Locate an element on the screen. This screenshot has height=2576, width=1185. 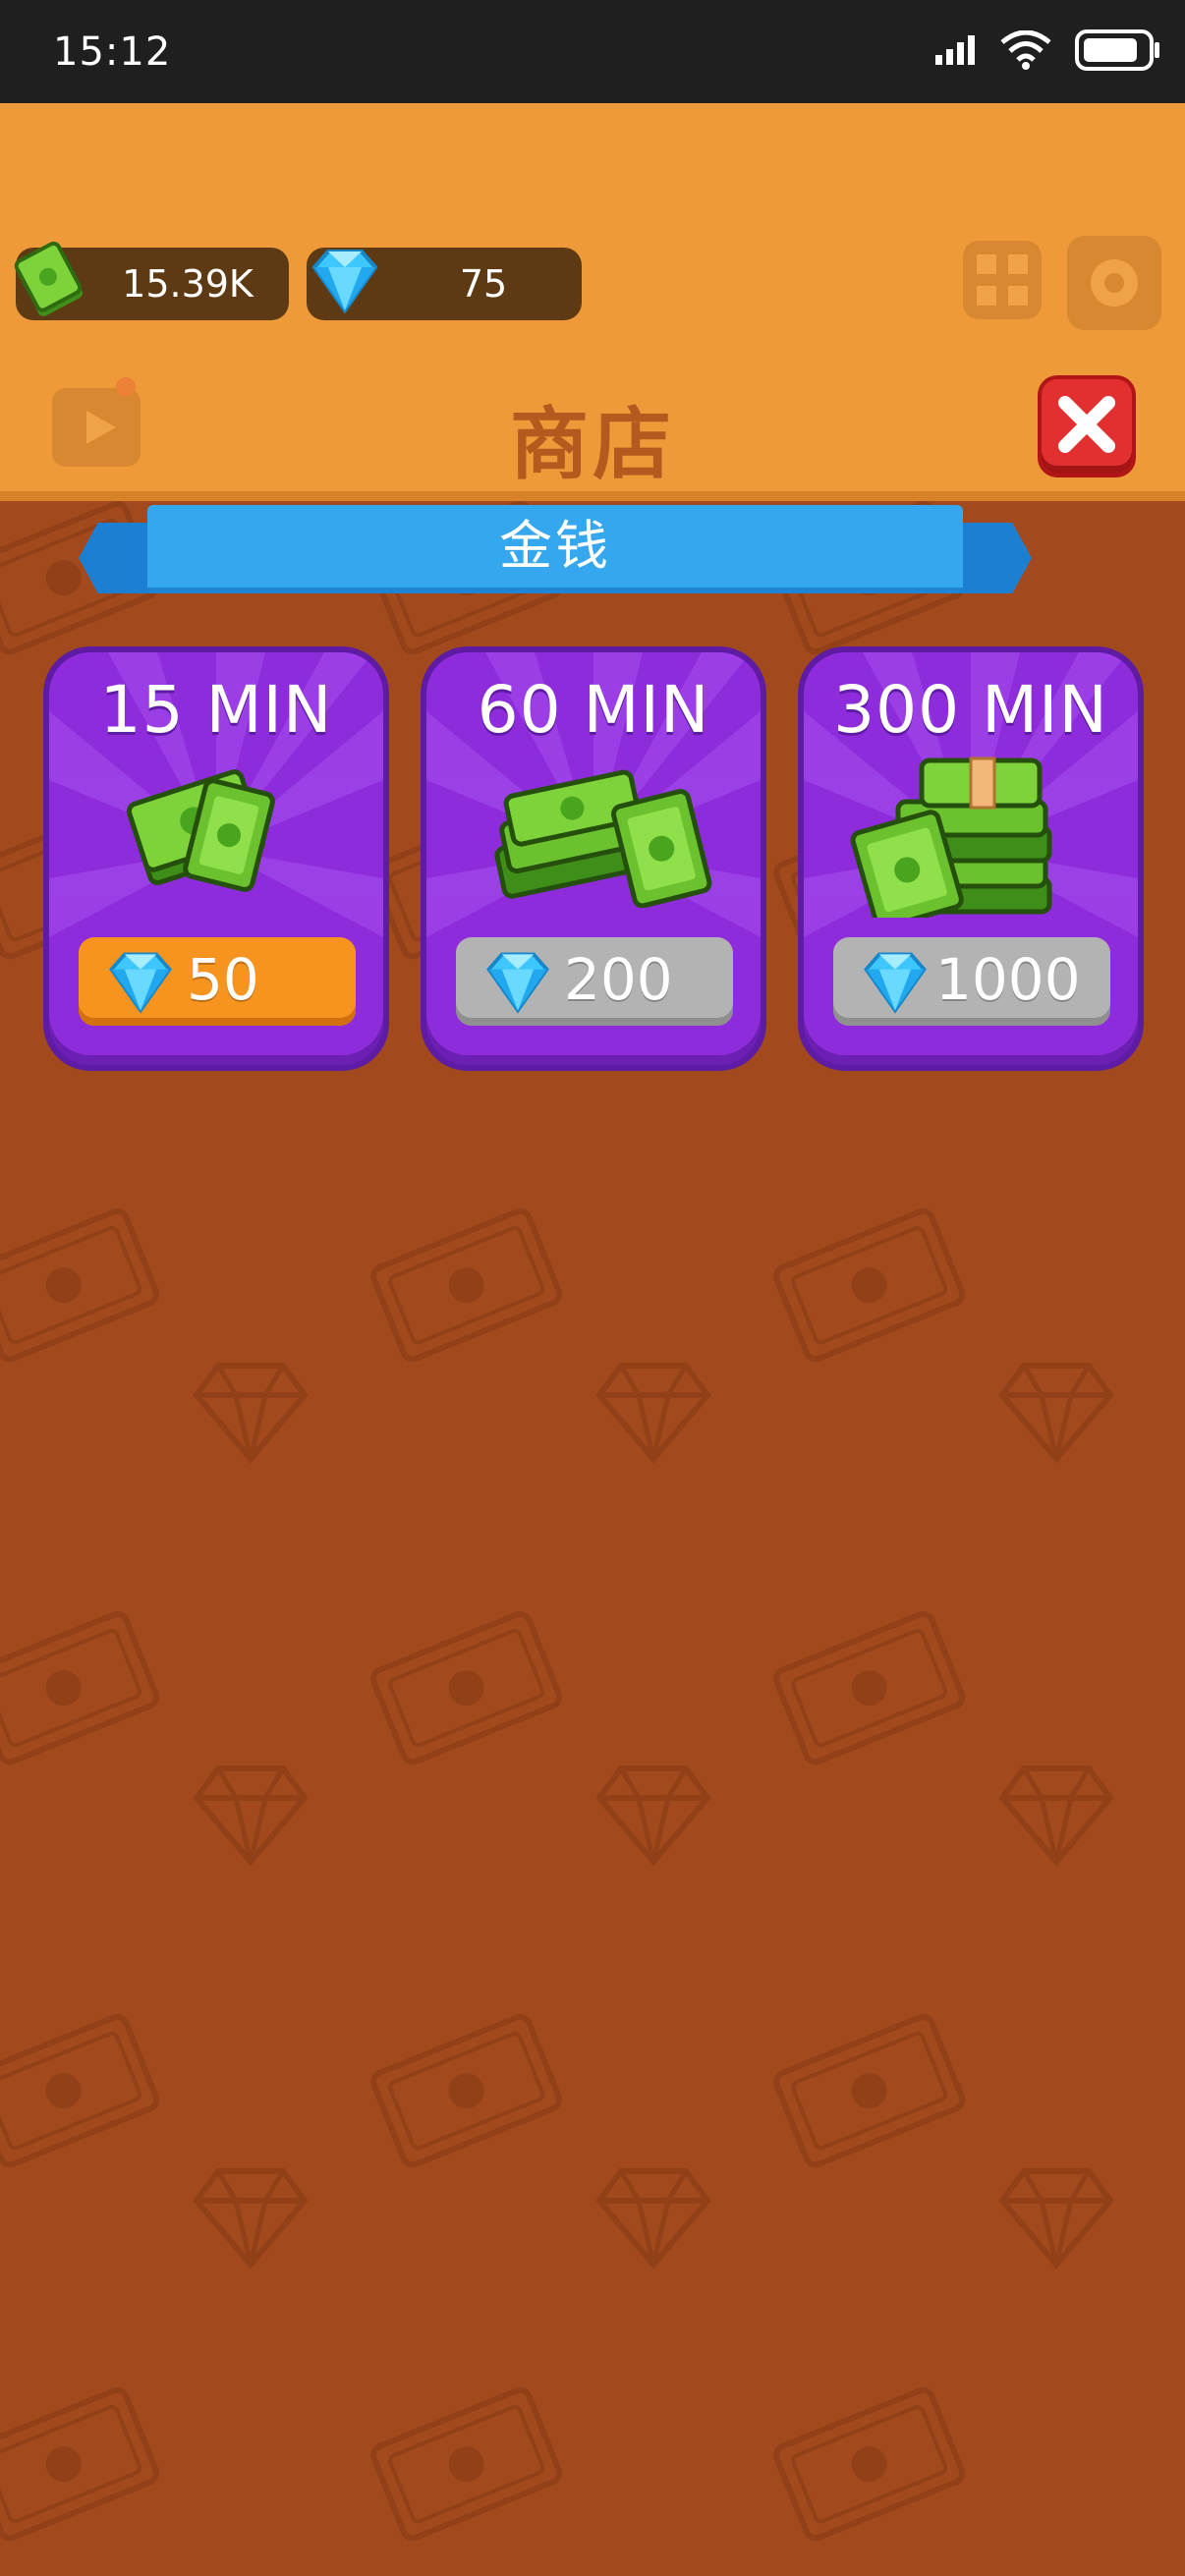
gem-counter: 75 is located at coordinates (445, 284).